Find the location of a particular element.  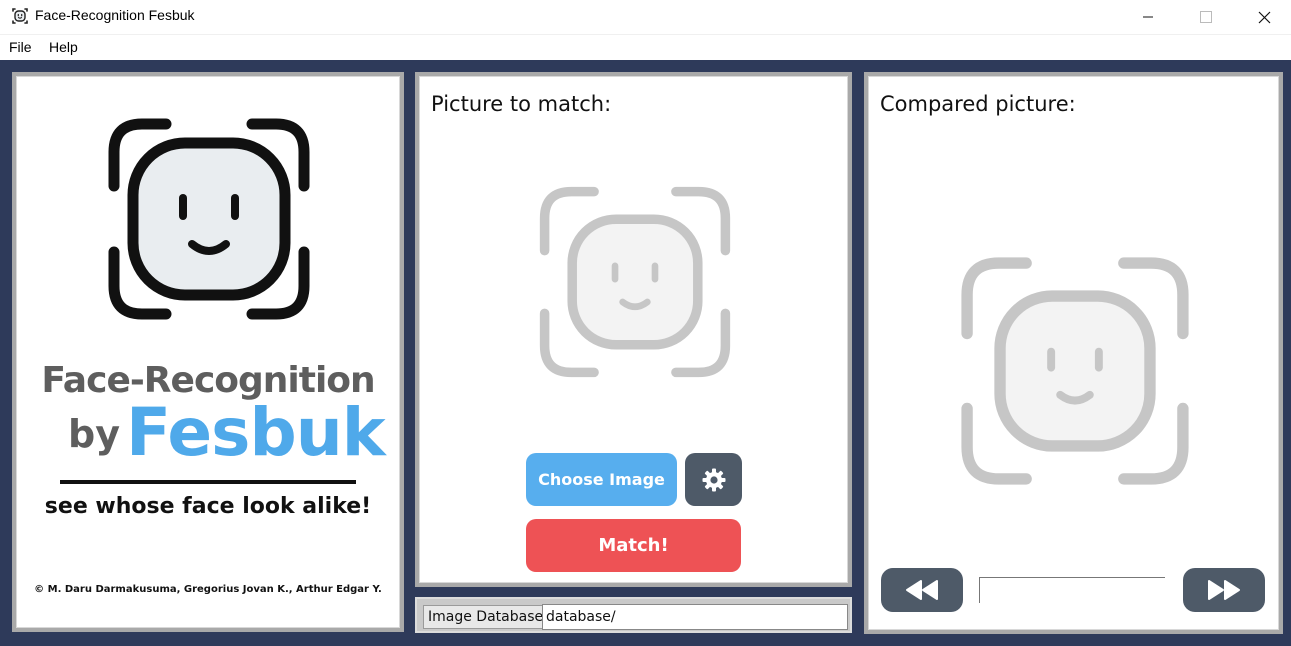

close-icon is located at coordinates (1264, 17).